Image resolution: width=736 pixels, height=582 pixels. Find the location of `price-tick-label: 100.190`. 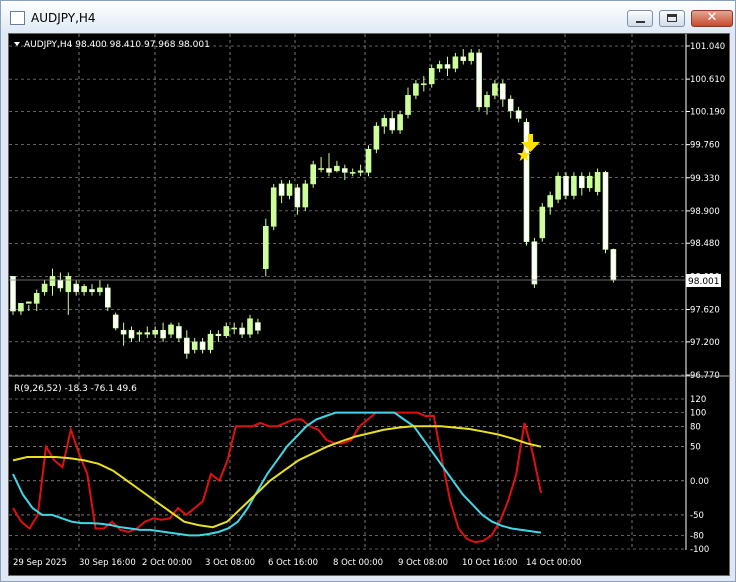

price-tick-label: 100.190 is located at coordinates (707, 112).